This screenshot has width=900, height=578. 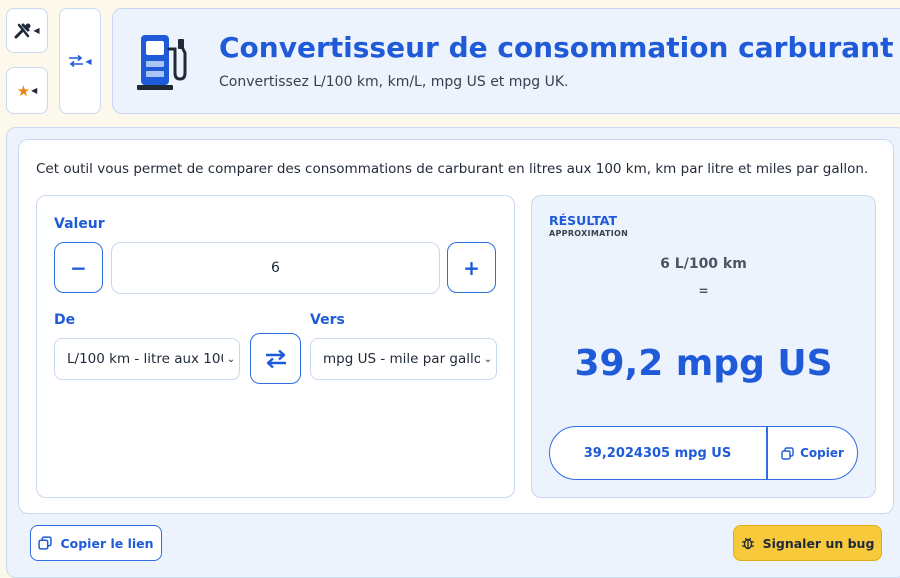 I want to click on to-unit-select: mpg US - mile par gallon US ⌄, so click(x=403, y=359).